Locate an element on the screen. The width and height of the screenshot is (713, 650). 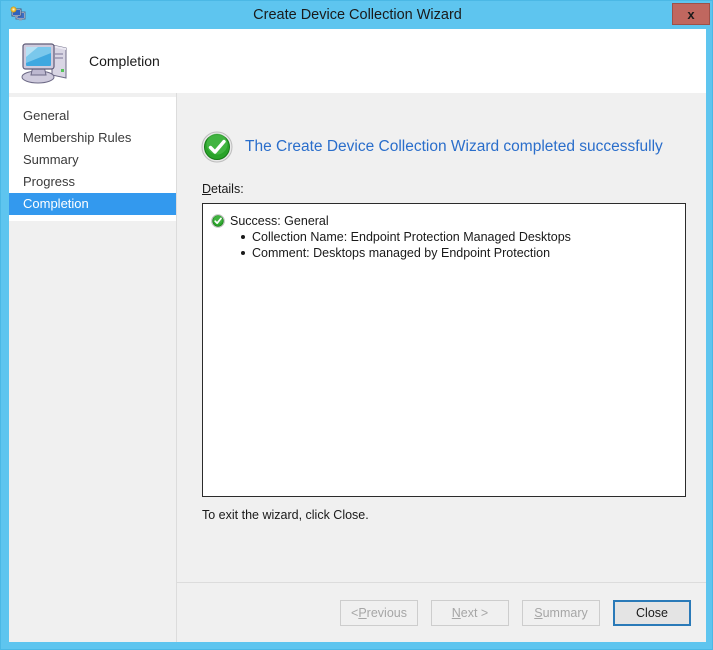
details-label-rest: etails: is located at coordinates (227, 189).